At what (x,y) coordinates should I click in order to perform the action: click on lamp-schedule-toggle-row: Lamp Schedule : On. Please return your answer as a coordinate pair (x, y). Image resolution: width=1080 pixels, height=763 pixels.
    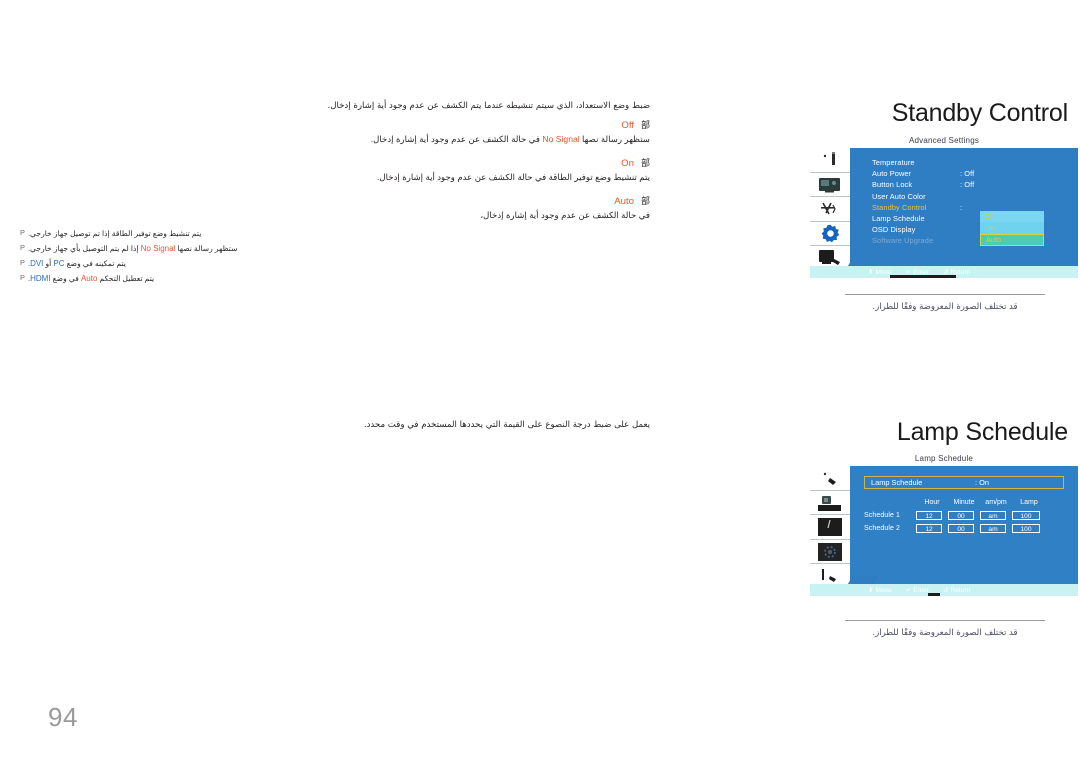
    Looking at the image, I should click on (964, 482).